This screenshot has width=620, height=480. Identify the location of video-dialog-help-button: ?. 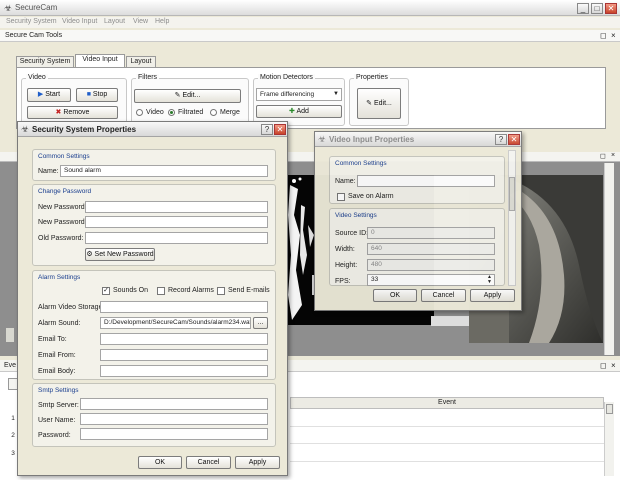
(501, 139).